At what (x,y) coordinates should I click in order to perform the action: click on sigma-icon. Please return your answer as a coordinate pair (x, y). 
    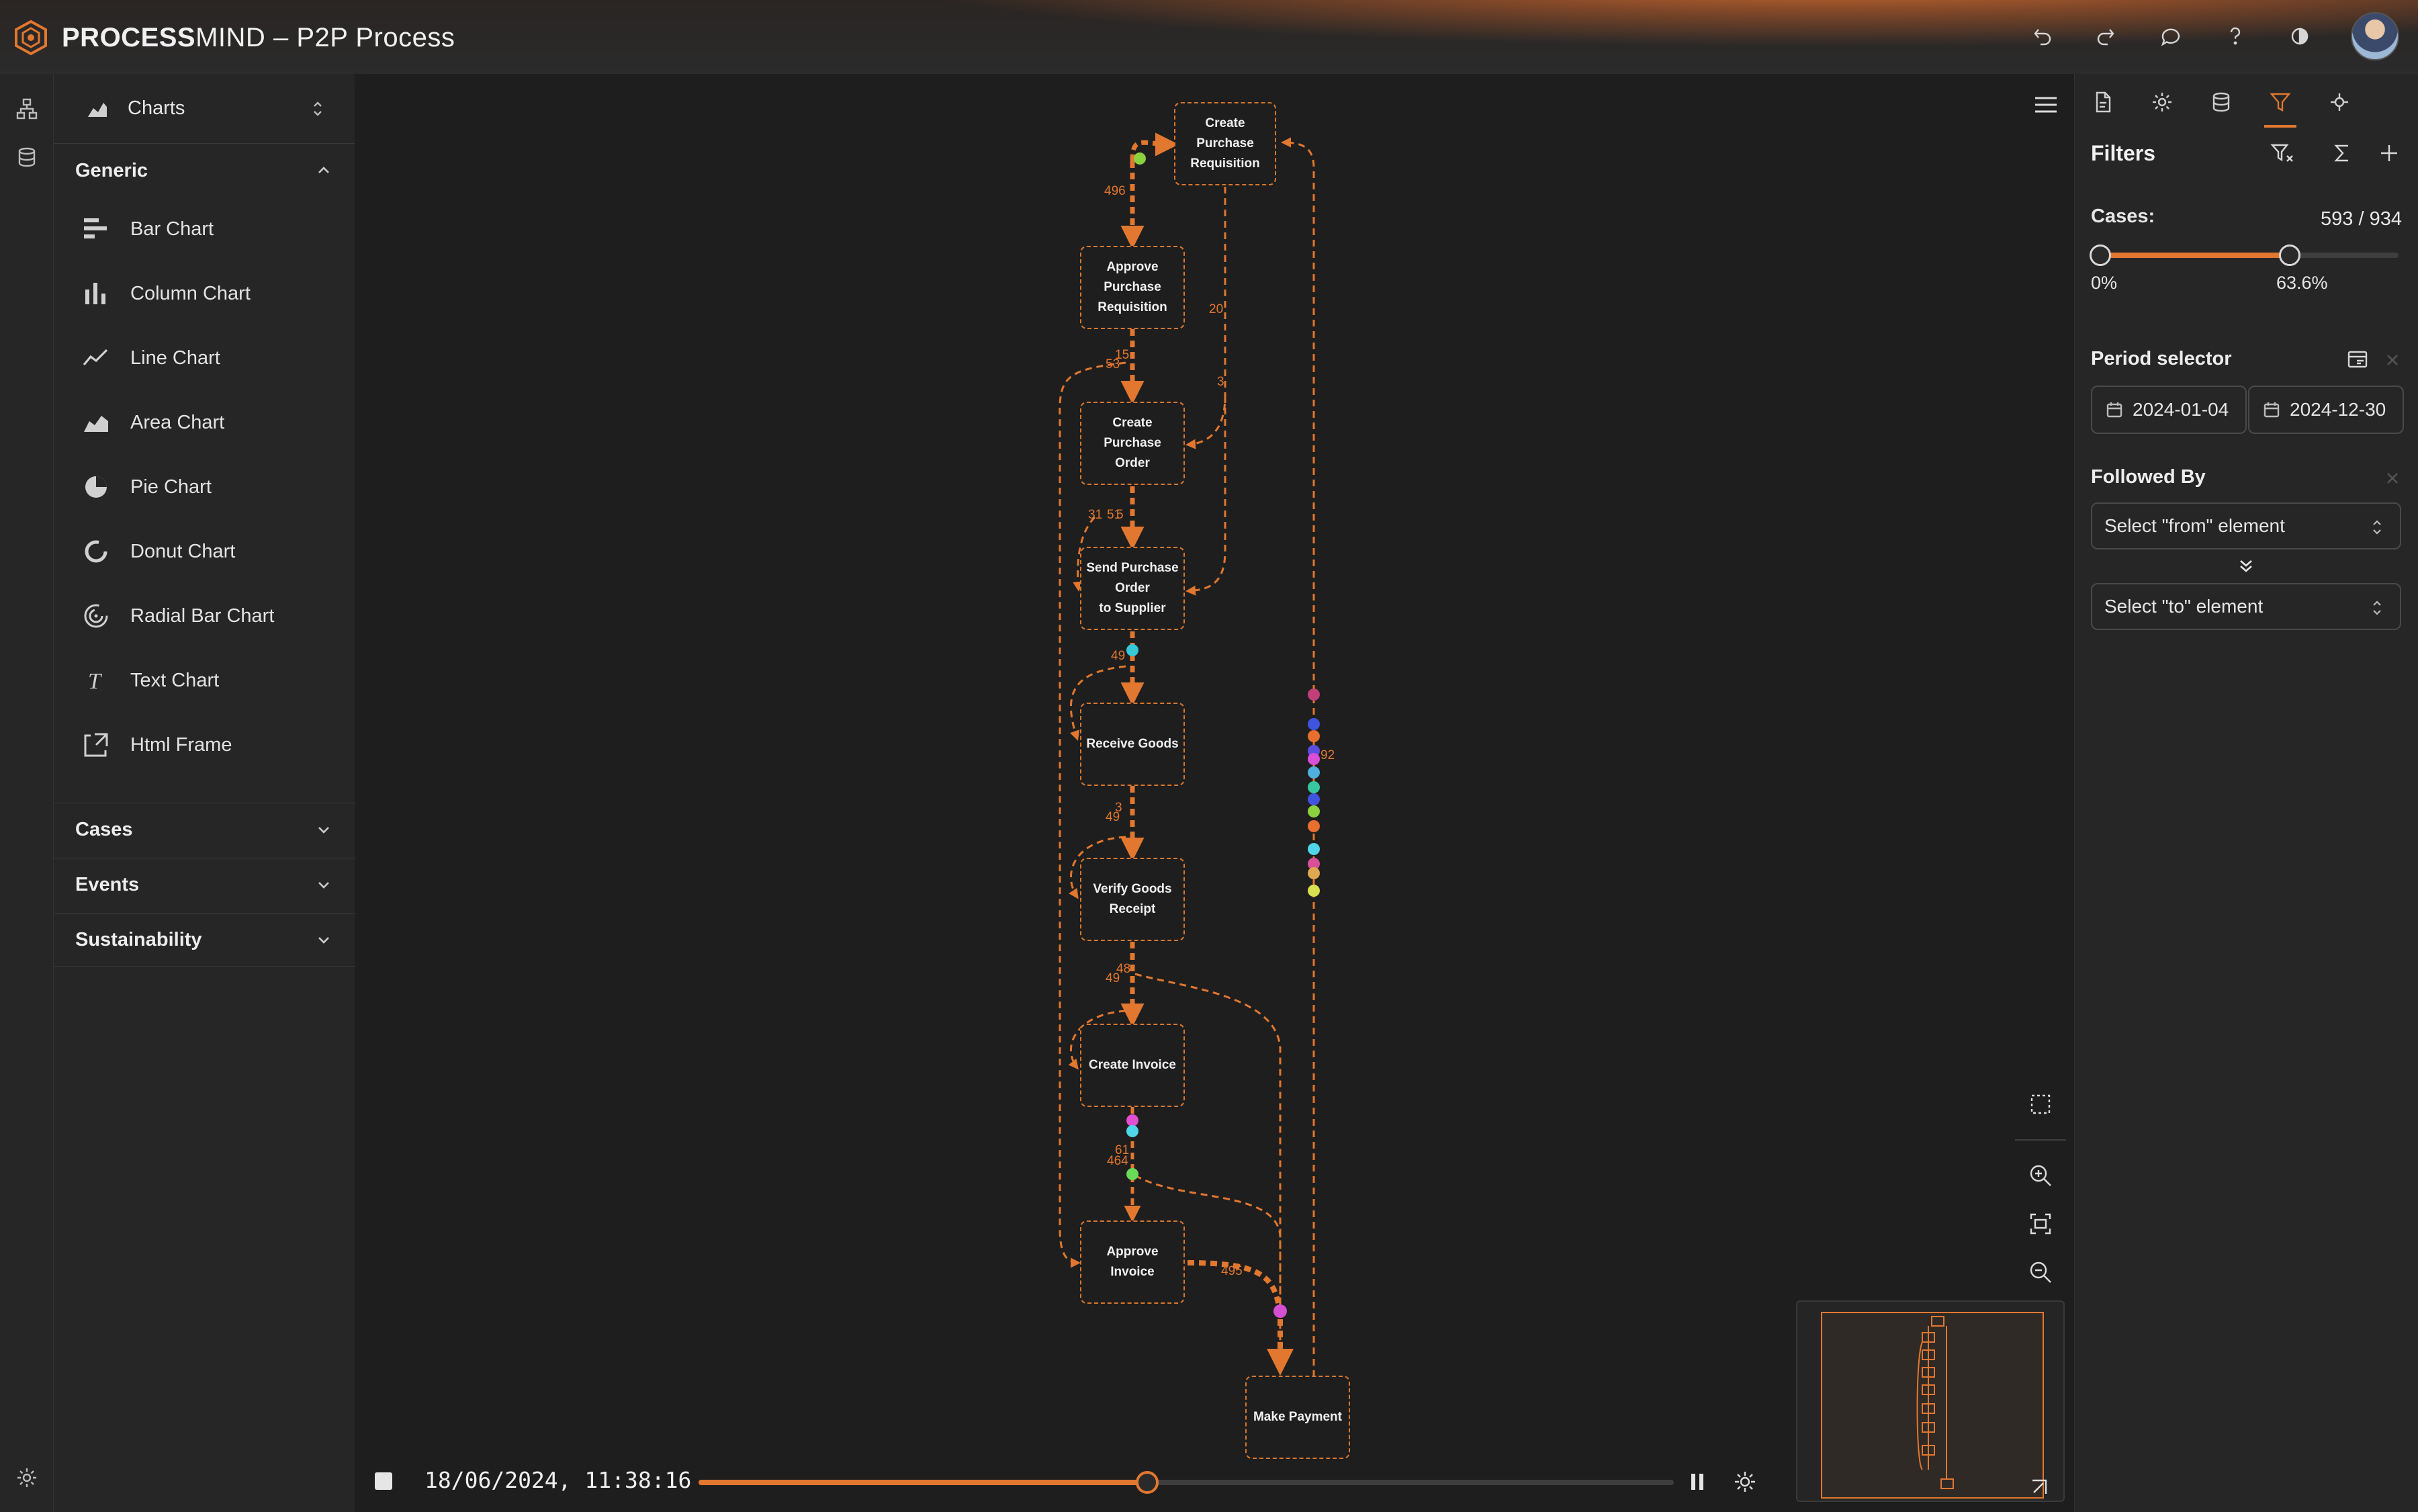
    Looking at the image, I should click on (2343, 154).